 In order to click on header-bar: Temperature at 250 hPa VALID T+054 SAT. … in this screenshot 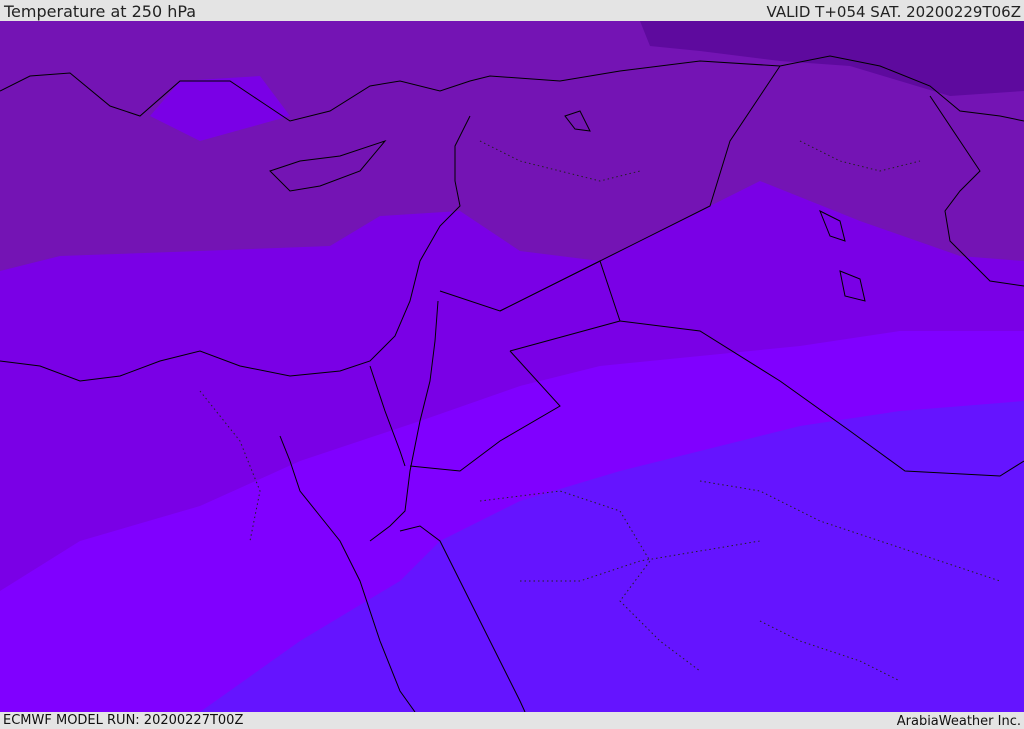, I will do `click(512, 10)`.